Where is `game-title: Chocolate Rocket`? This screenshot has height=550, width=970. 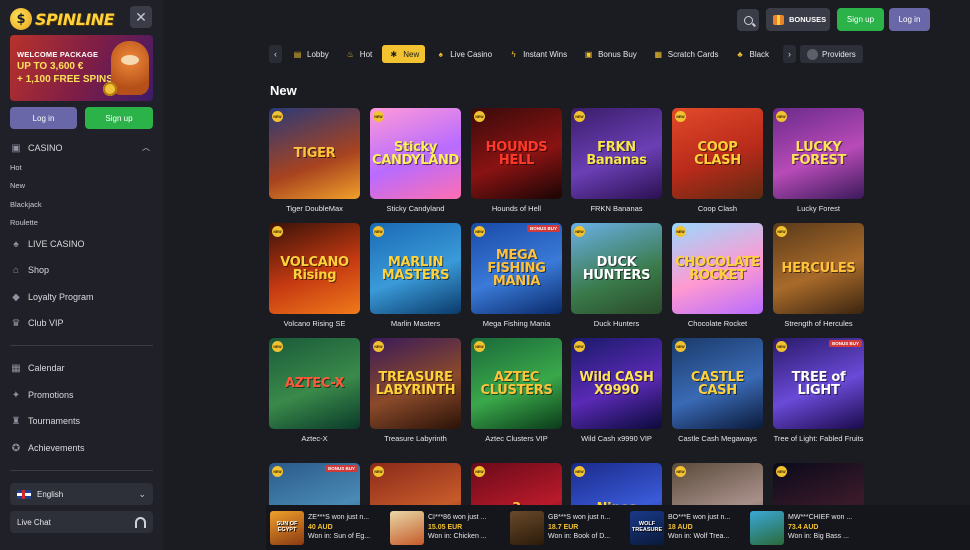
game-title: Chocolate Rocket is located at coordinates (717, 324).